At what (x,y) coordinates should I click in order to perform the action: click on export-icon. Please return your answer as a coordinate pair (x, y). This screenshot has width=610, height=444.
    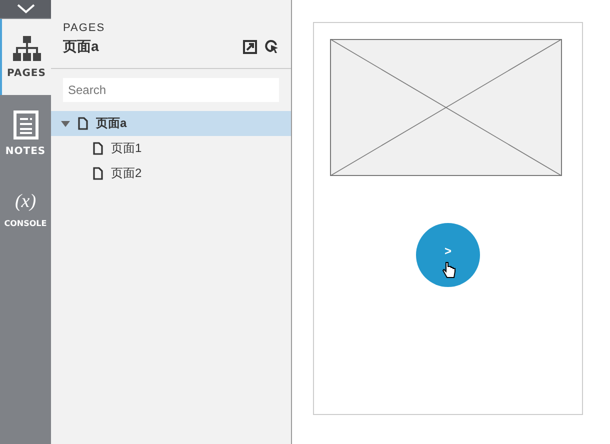
    Looking at the image, I should click on (250, 47).